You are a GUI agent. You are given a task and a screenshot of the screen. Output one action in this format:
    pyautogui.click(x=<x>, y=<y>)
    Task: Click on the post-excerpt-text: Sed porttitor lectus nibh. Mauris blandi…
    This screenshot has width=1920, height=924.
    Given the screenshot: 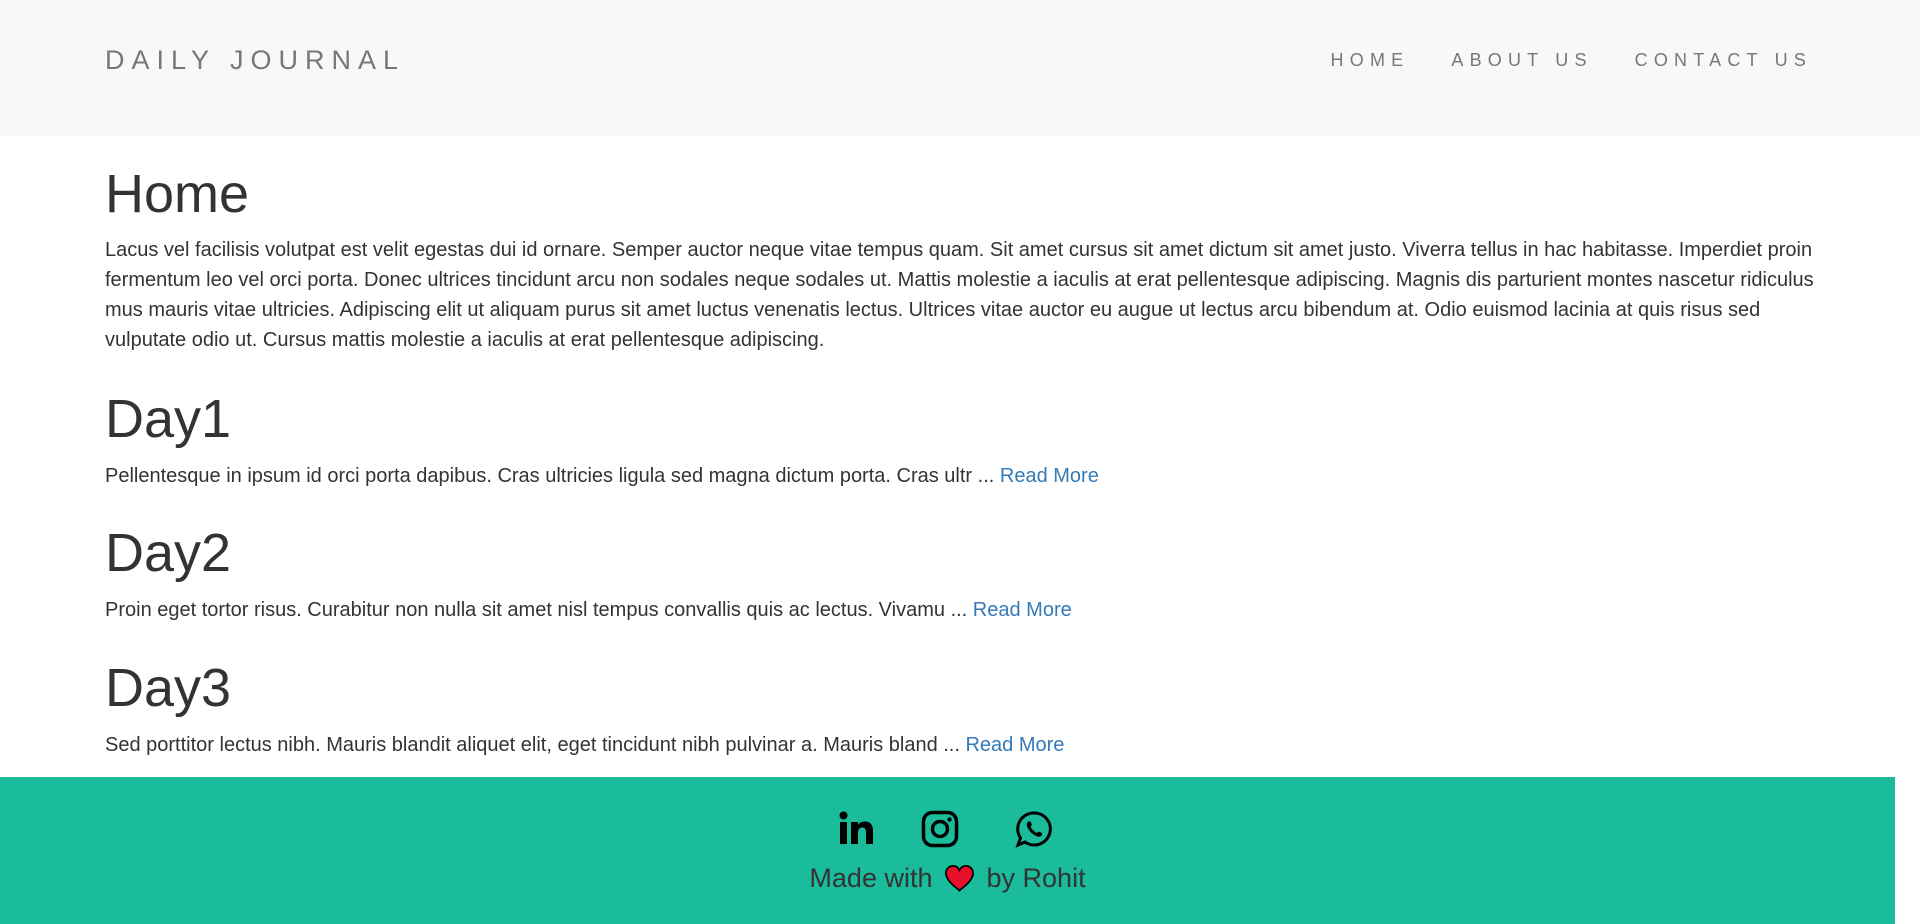 What is the action you would take?
    pyautogui.click(x=535, y=745)
    